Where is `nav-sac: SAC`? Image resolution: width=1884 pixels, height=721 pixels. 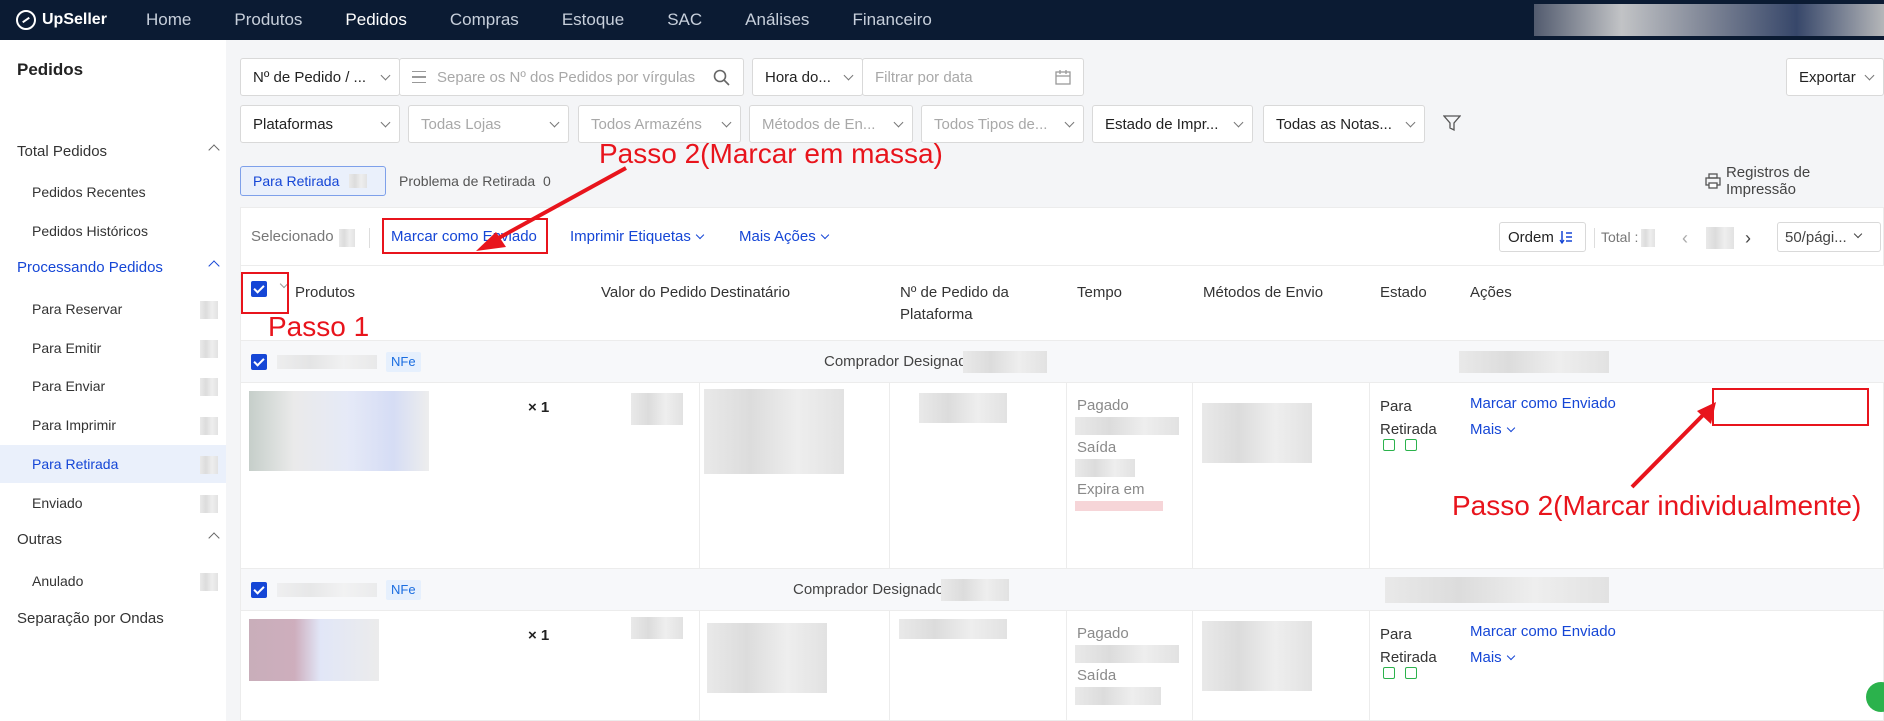
nav-sac: SAC is located at coordinates (684, 20).